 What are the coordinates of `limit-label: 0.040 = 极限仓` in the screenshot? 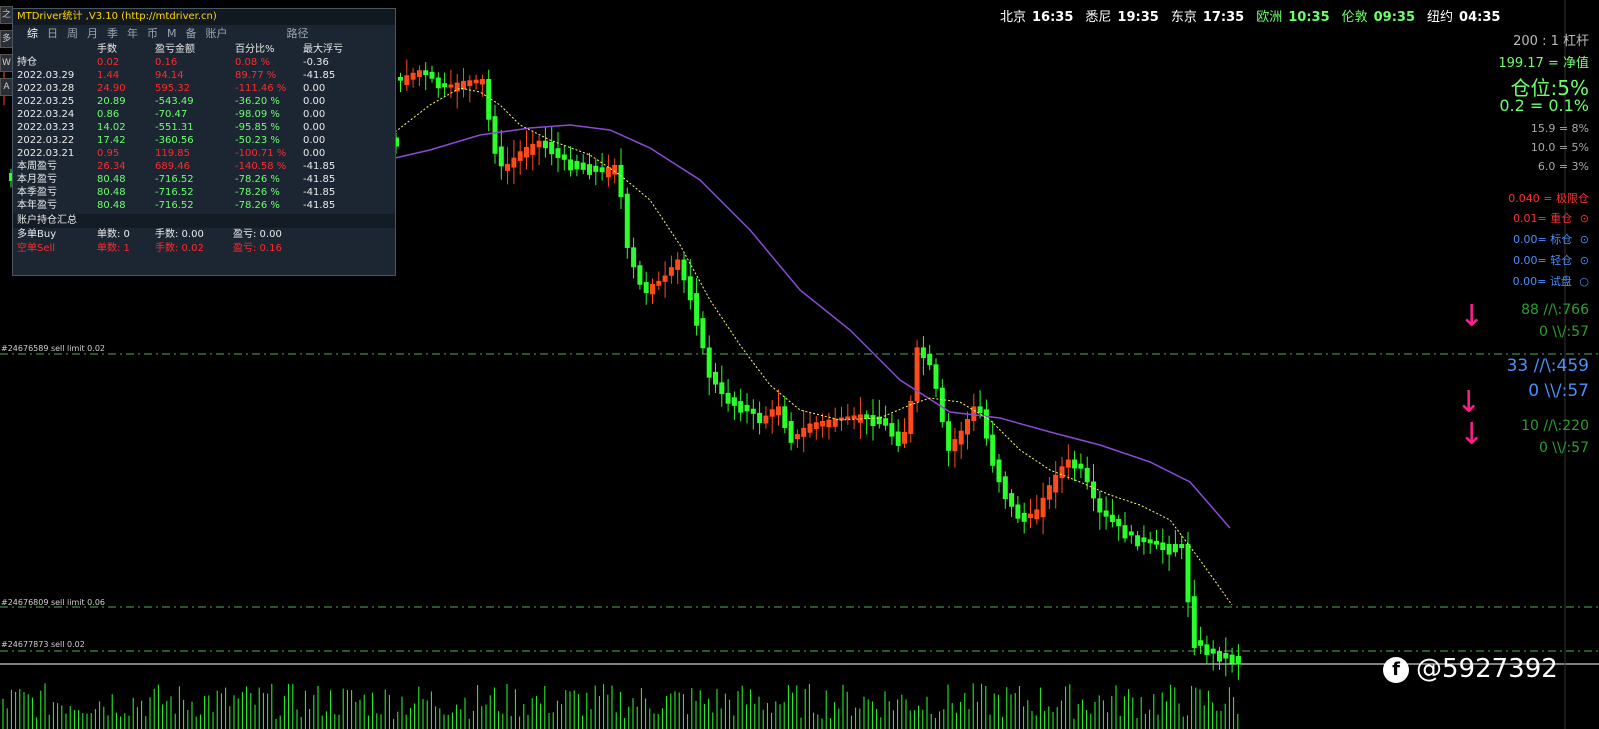 It's located at (1548, 198).